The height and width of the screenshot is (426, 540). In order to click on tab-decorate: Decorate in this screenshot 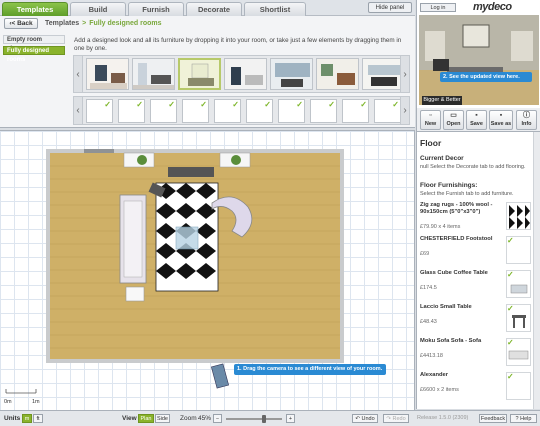, I will do `click(214, 9)`.